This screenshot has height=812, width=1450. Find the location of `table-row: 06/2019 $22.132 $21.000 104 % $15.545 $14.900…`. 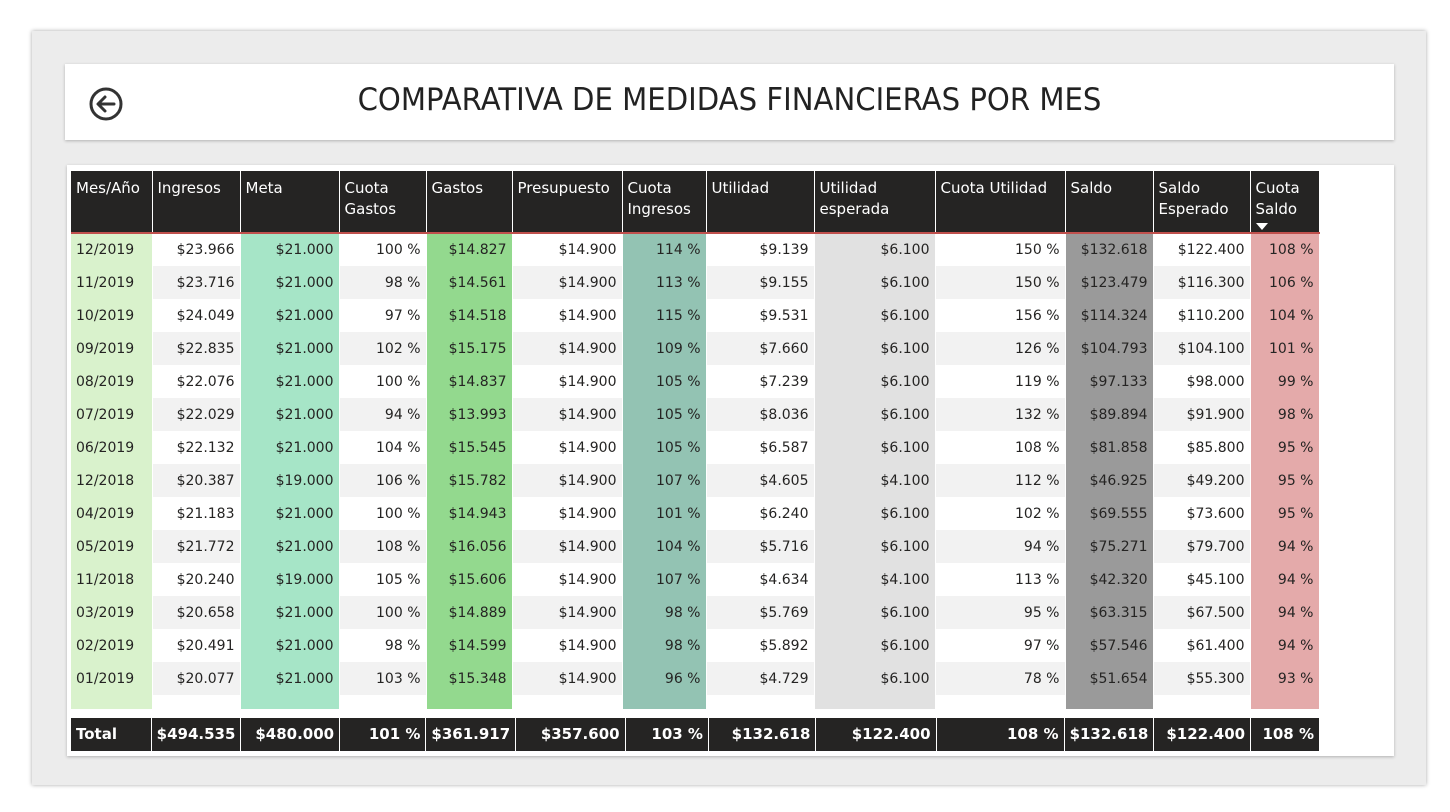

table-row: 06/2019 $22.132 $21.000 104 % $15.545 $14.900… is located at coordinates (695, 447).